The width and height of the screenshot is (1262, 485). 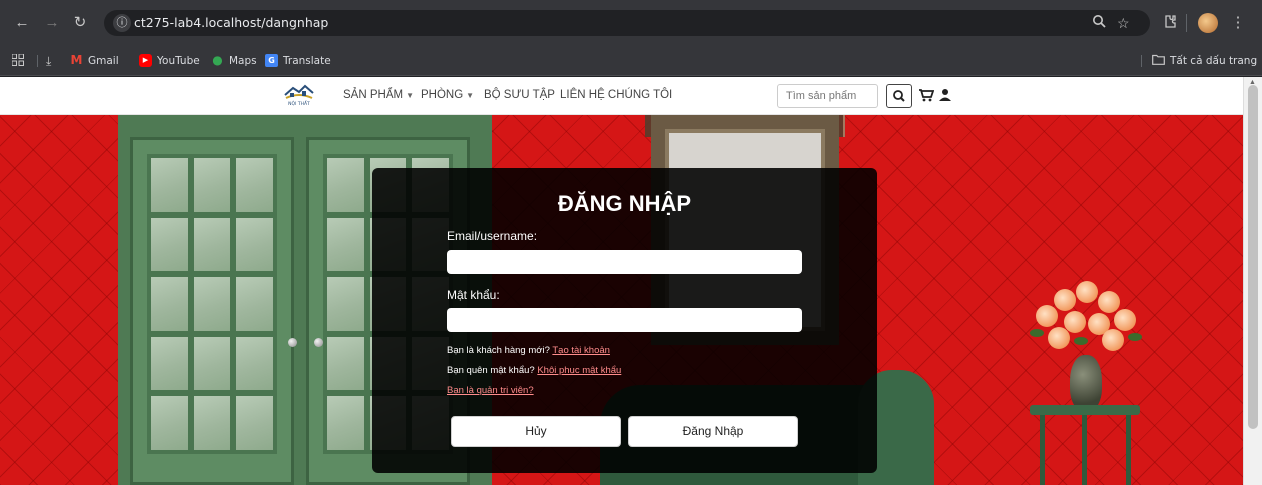 I want to click on new-customer-text: Bạn là khách hàng mới?, so click(x=498, y=350).